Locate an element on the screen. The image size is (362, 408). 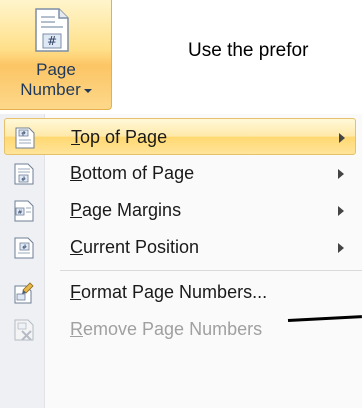
page-top-icon: # is located at coordinates (25, 138).